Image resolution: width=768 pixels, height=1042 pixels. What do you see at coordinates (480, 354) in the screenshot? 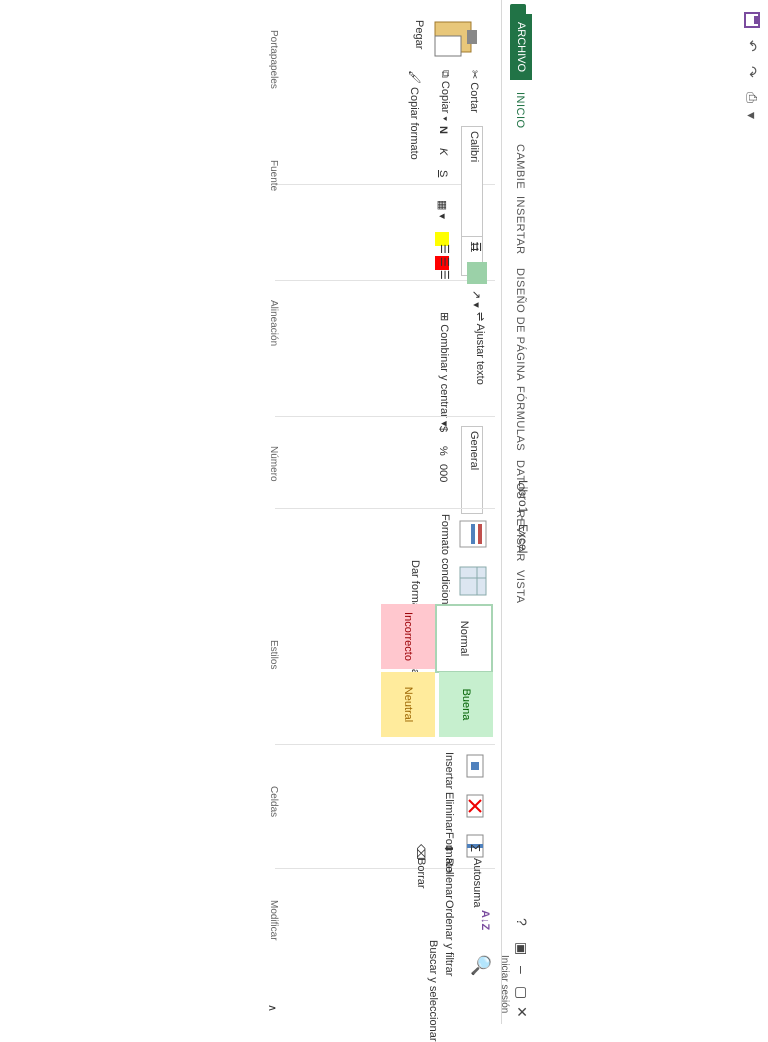
I see `wrap-text-label: Ajustar texto` at bounding box center [480, 354].